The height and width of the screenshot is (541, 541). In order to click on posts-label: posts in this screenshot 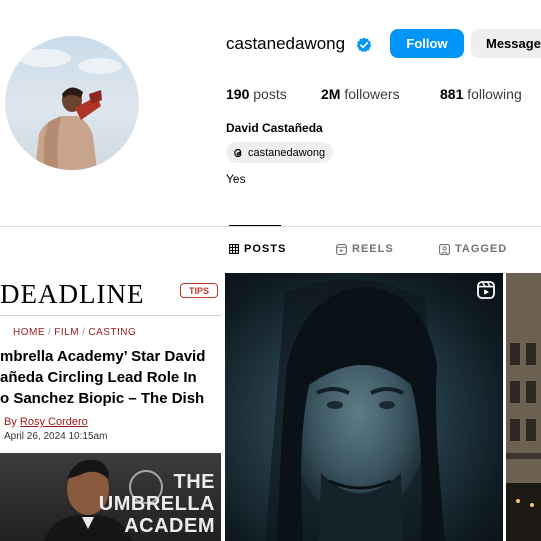, I will do `click(270, 94)`.